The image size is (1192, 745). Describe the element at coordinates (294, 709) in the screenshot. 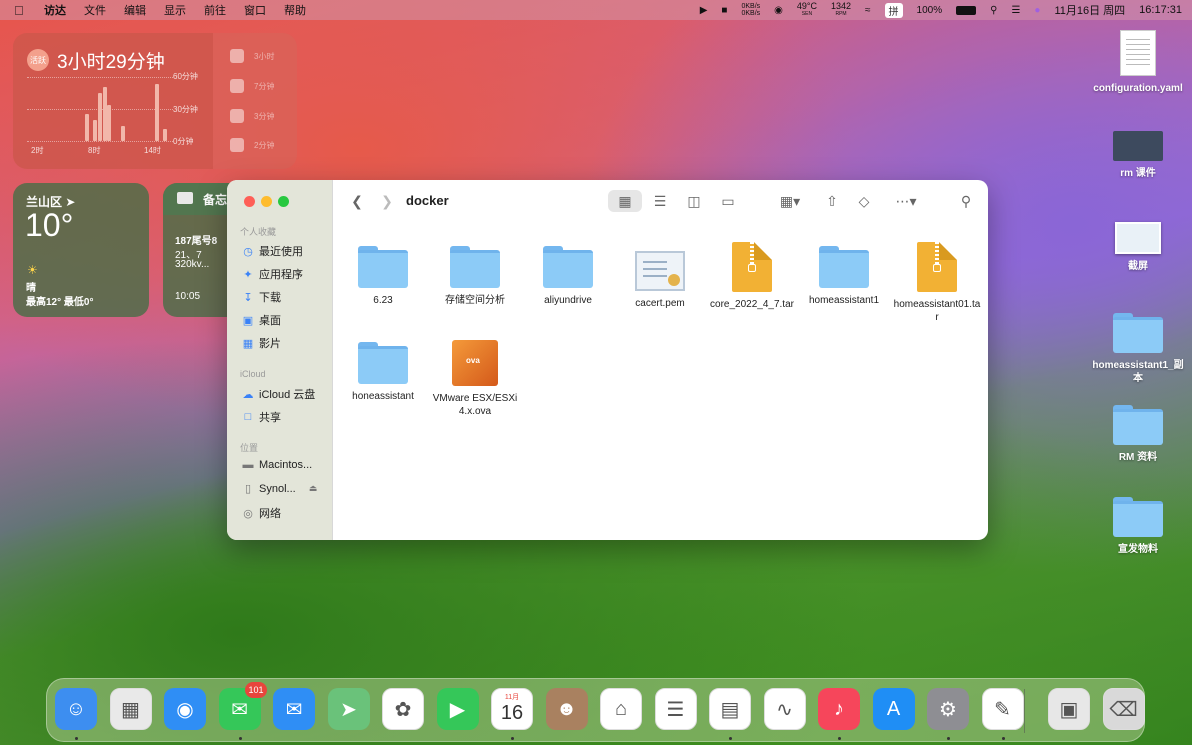

I see `dock-app-mail: ✉` at that location.